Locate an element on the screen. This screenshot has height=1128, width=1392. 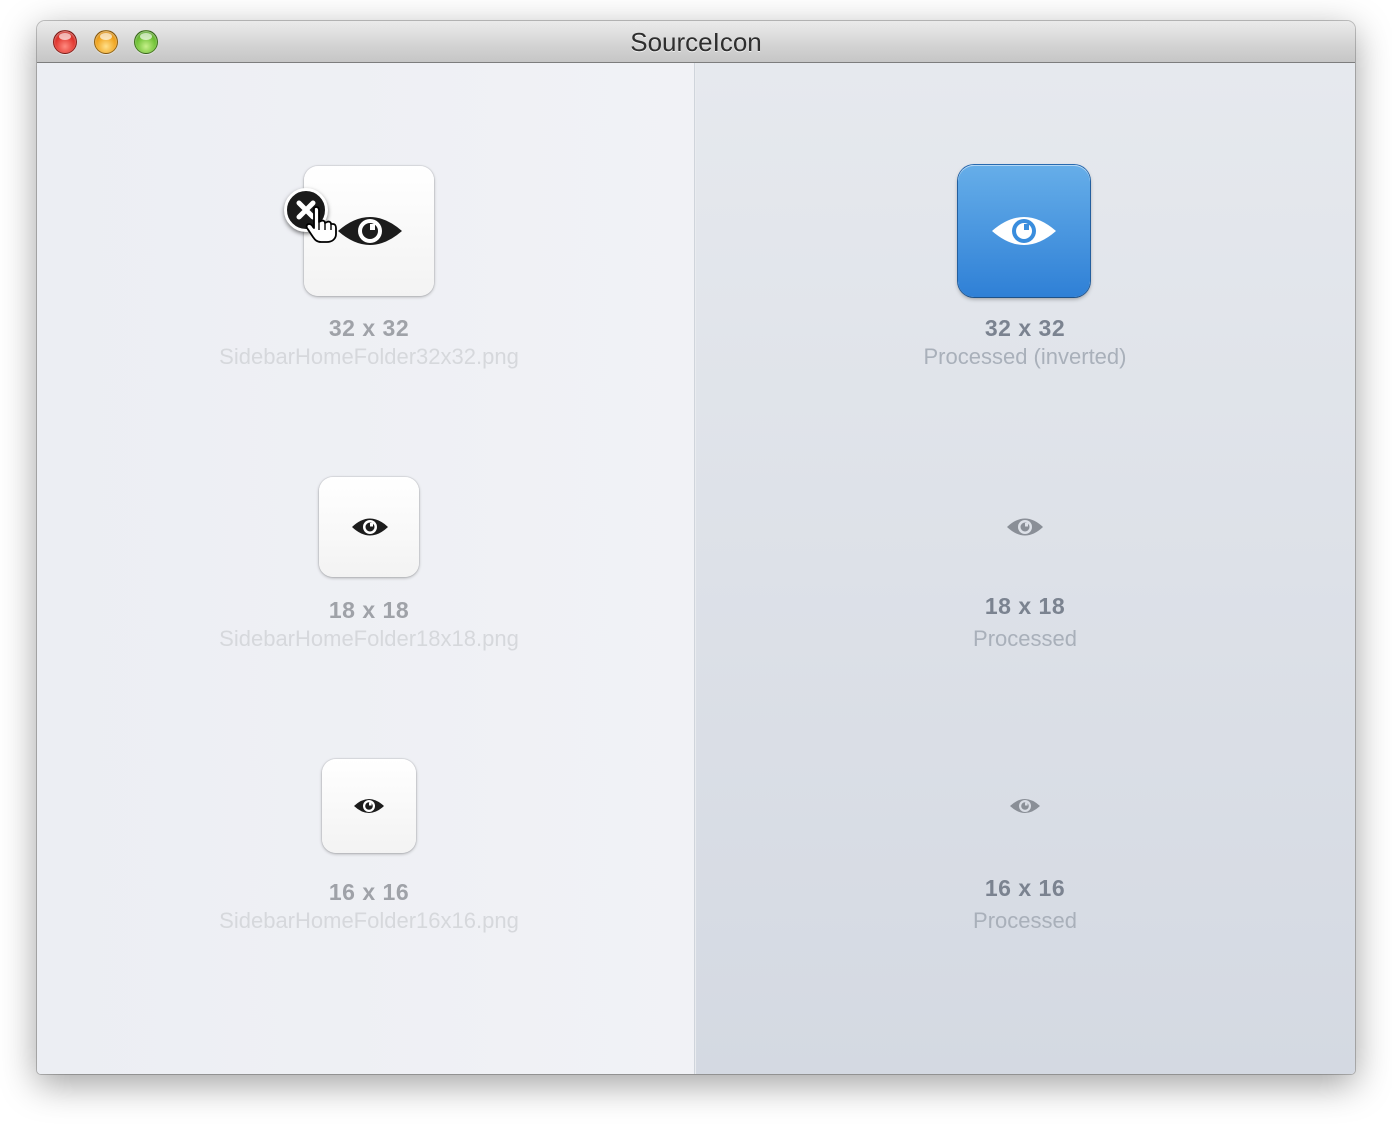
source-size-label: 16 x 16 is located at coordinates (369, 892).